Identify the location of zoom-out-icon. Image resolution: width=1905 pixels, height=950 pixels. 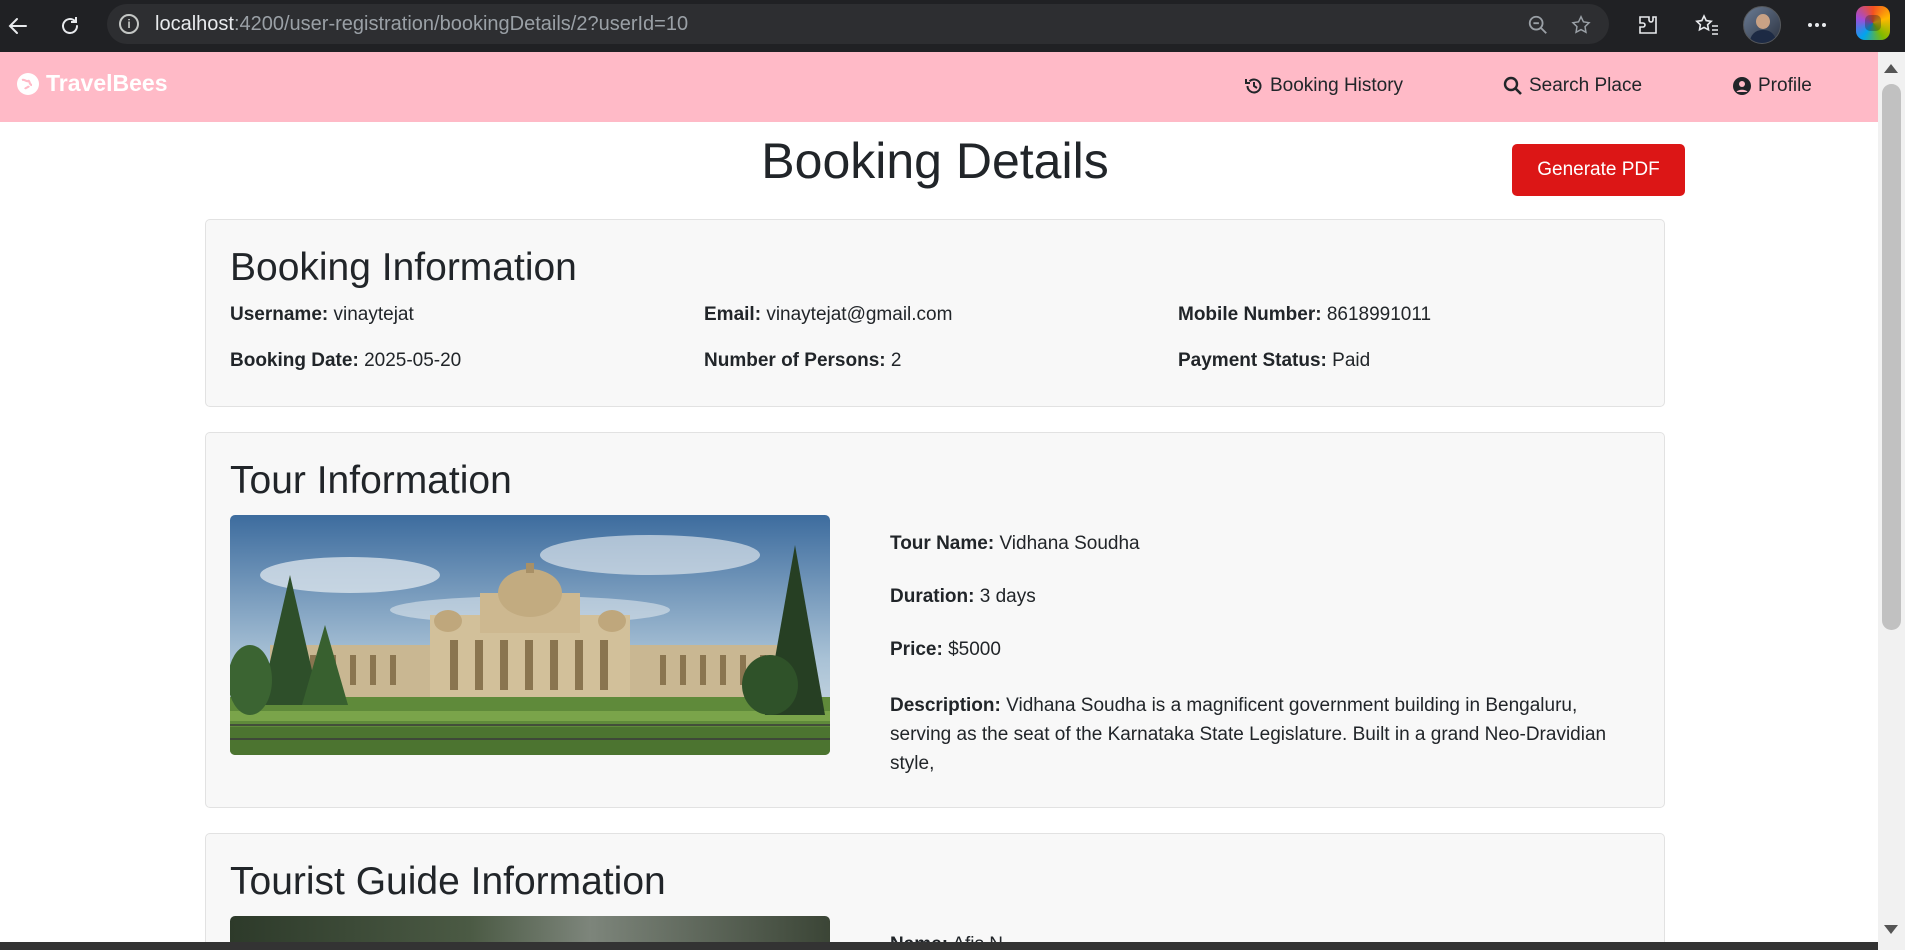
(1538, 25).